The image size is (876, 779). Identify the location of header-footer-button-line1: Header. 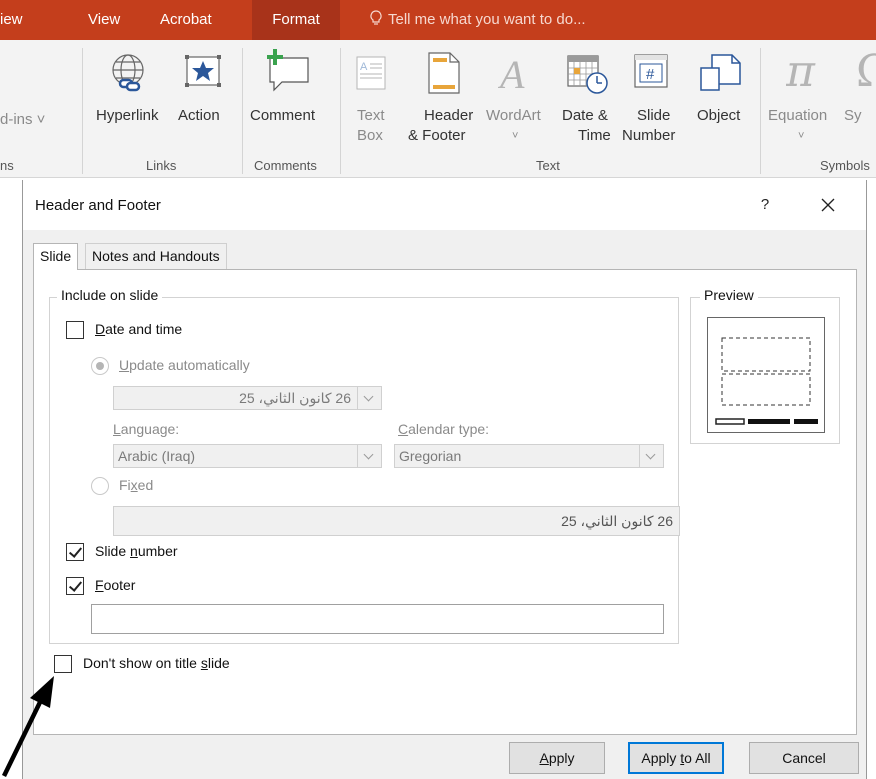
(448, 116).